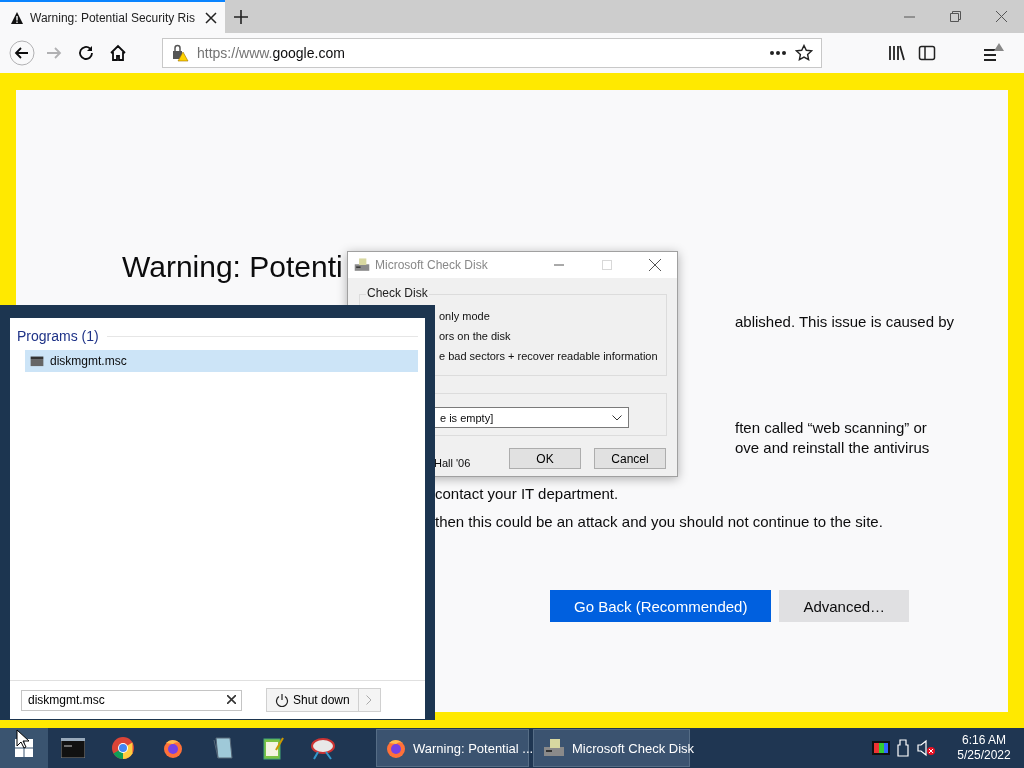 This screenshot has height=768, width=1024. Describe the element at coordinates (323, 748) in the screenshot. I see `satellite-dish-icon` at that location.